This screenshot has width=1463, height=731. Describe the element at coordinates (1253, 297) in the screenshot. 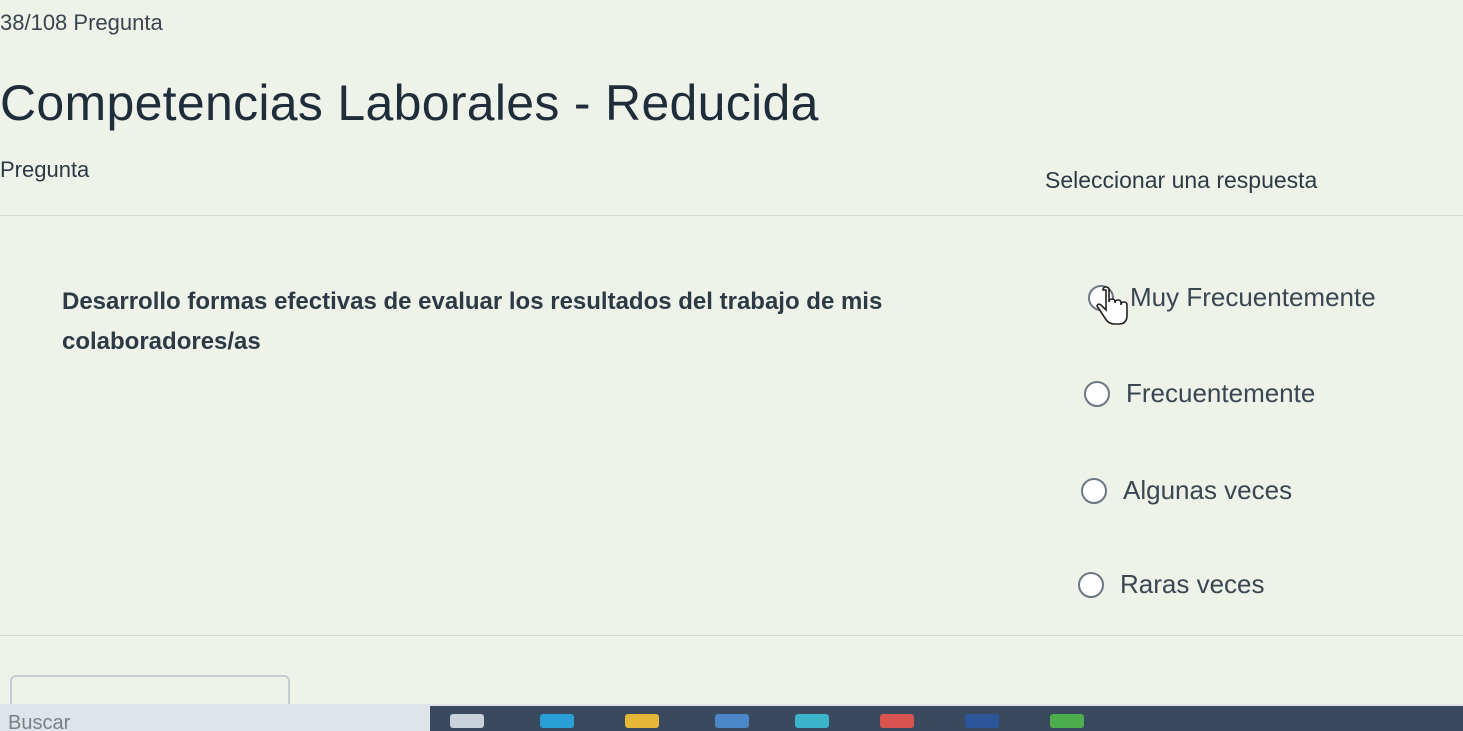

I see `option-label: Muy Frecuentemente` at that location.